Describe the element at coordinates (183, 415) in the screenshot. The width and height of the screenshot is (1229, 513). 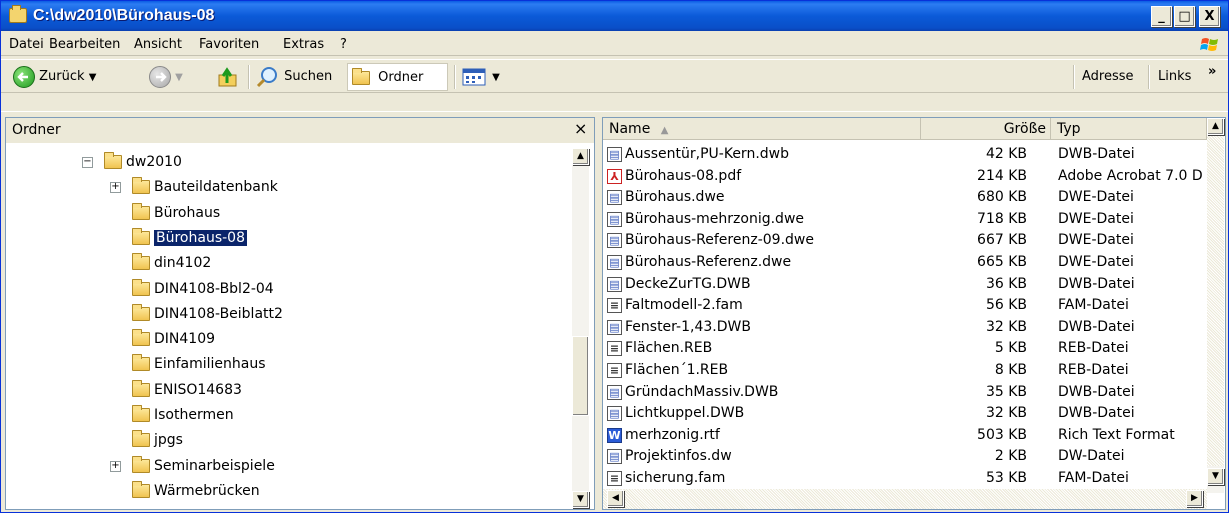
I see `tree-item: Isothermen` at that location.